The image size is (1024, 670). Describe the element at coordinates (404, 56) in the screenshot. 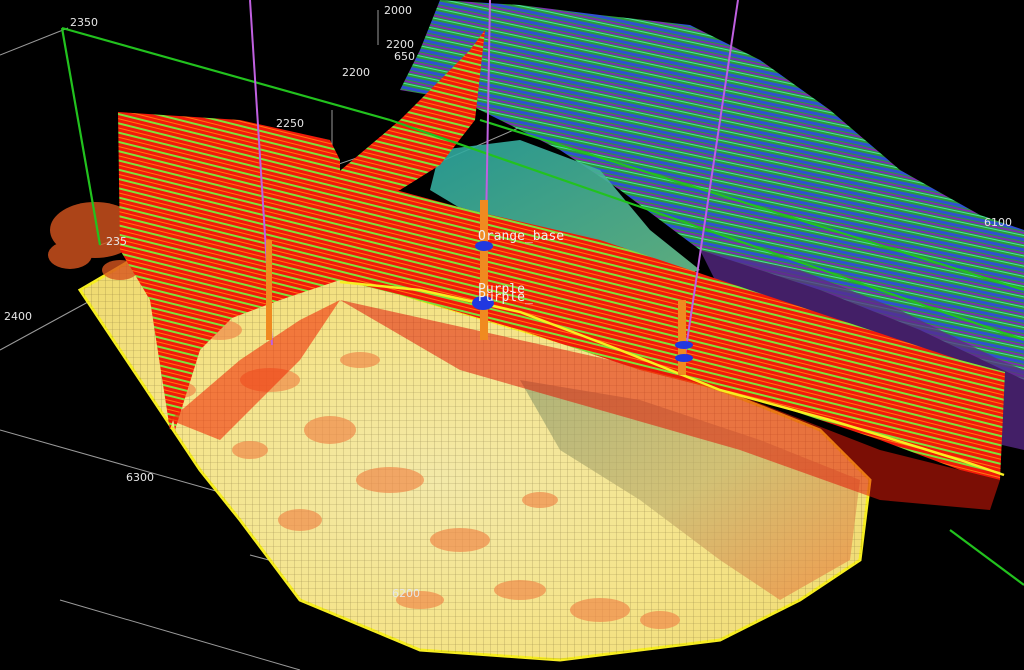

I see `axis-label-650: 650` at that location.